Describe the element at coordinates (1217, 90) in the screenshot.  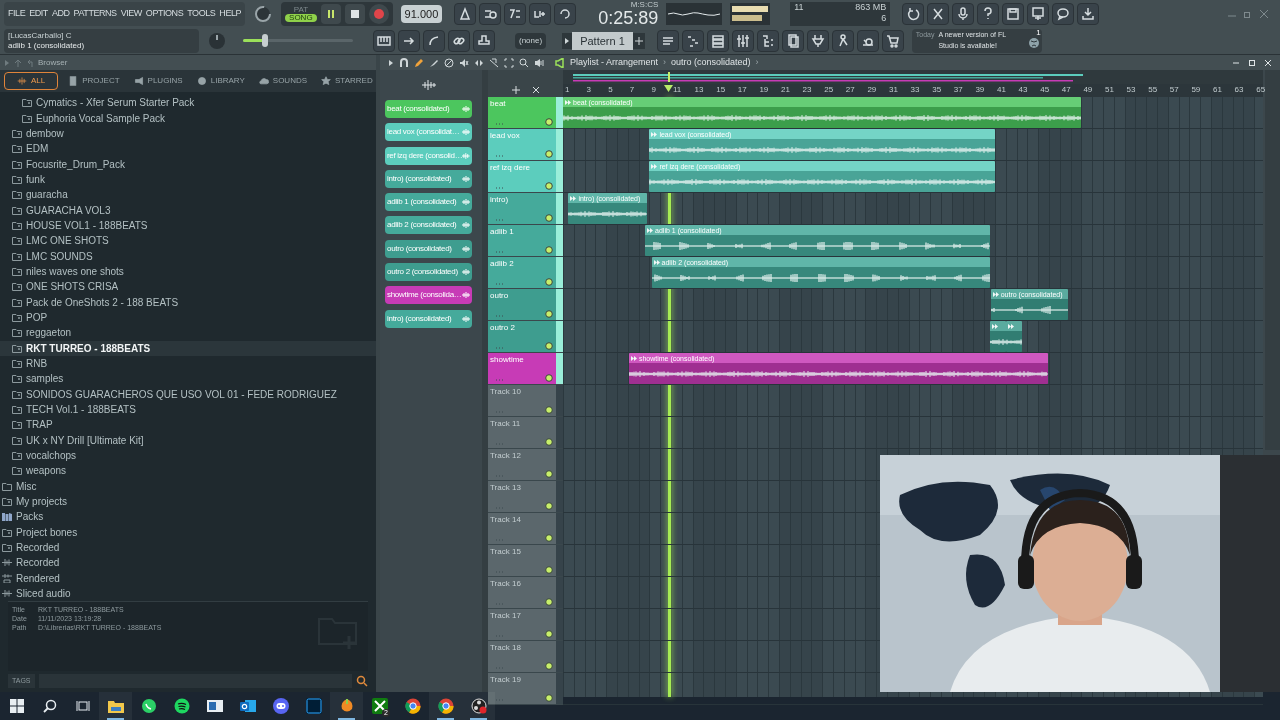
I see `bar-number: 61` at that location.